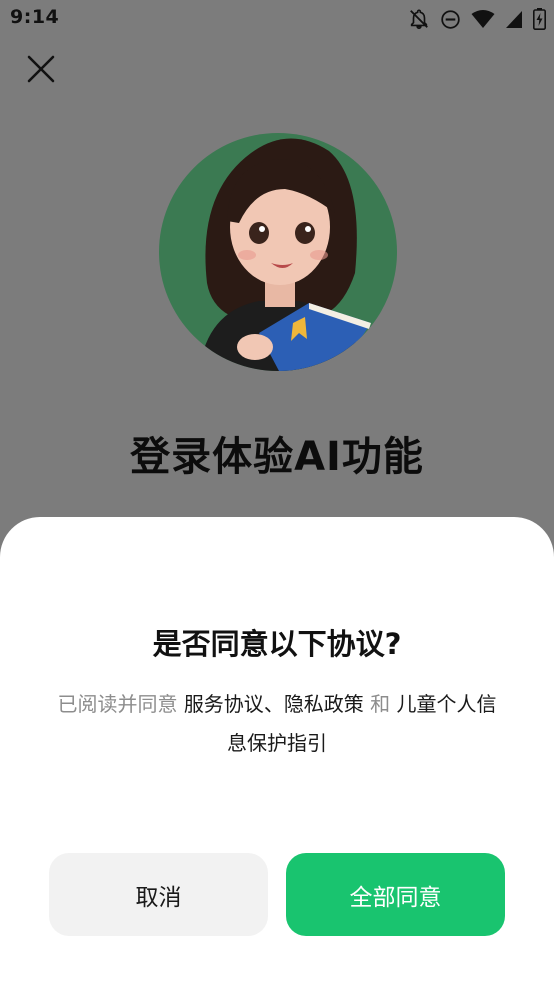  What do you see at coordinates (158, 894) in the screenshot?
I see `cancel-button: 取消` at bounding box center [158, 894].